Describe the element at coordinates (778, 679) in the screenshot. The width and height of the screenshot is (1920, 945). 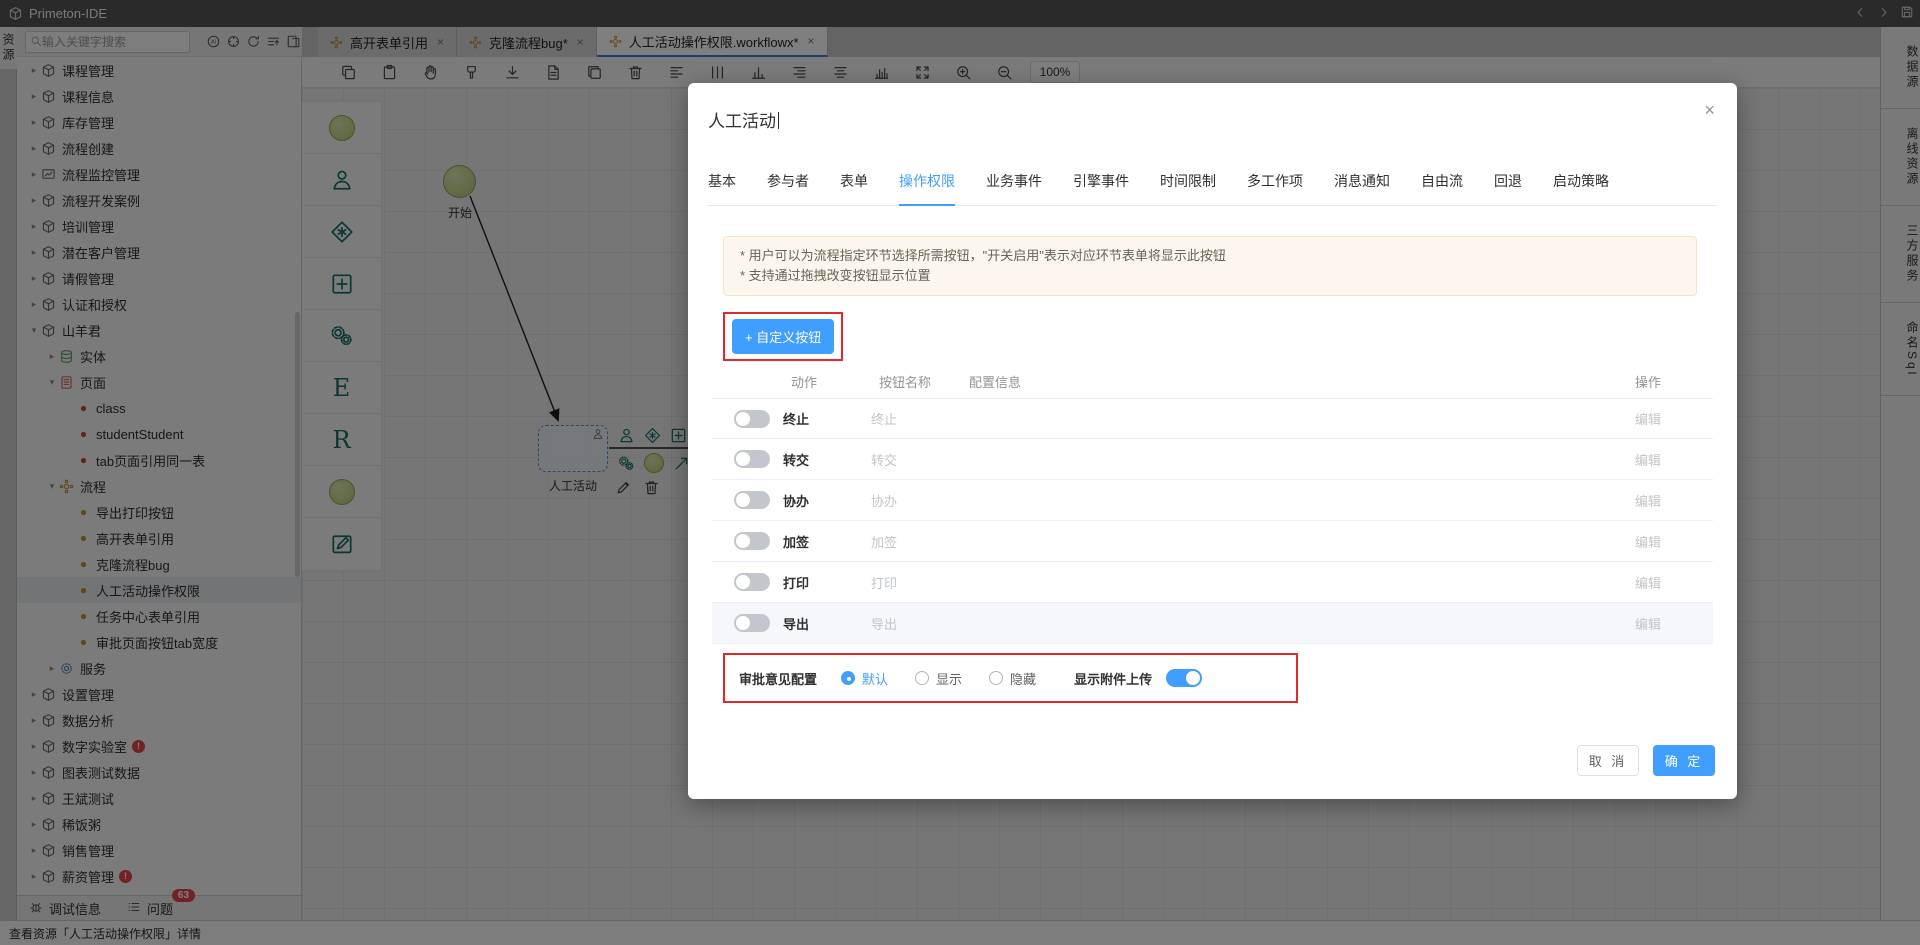
I see `approval-config-label: 审批意见配置` at that location.